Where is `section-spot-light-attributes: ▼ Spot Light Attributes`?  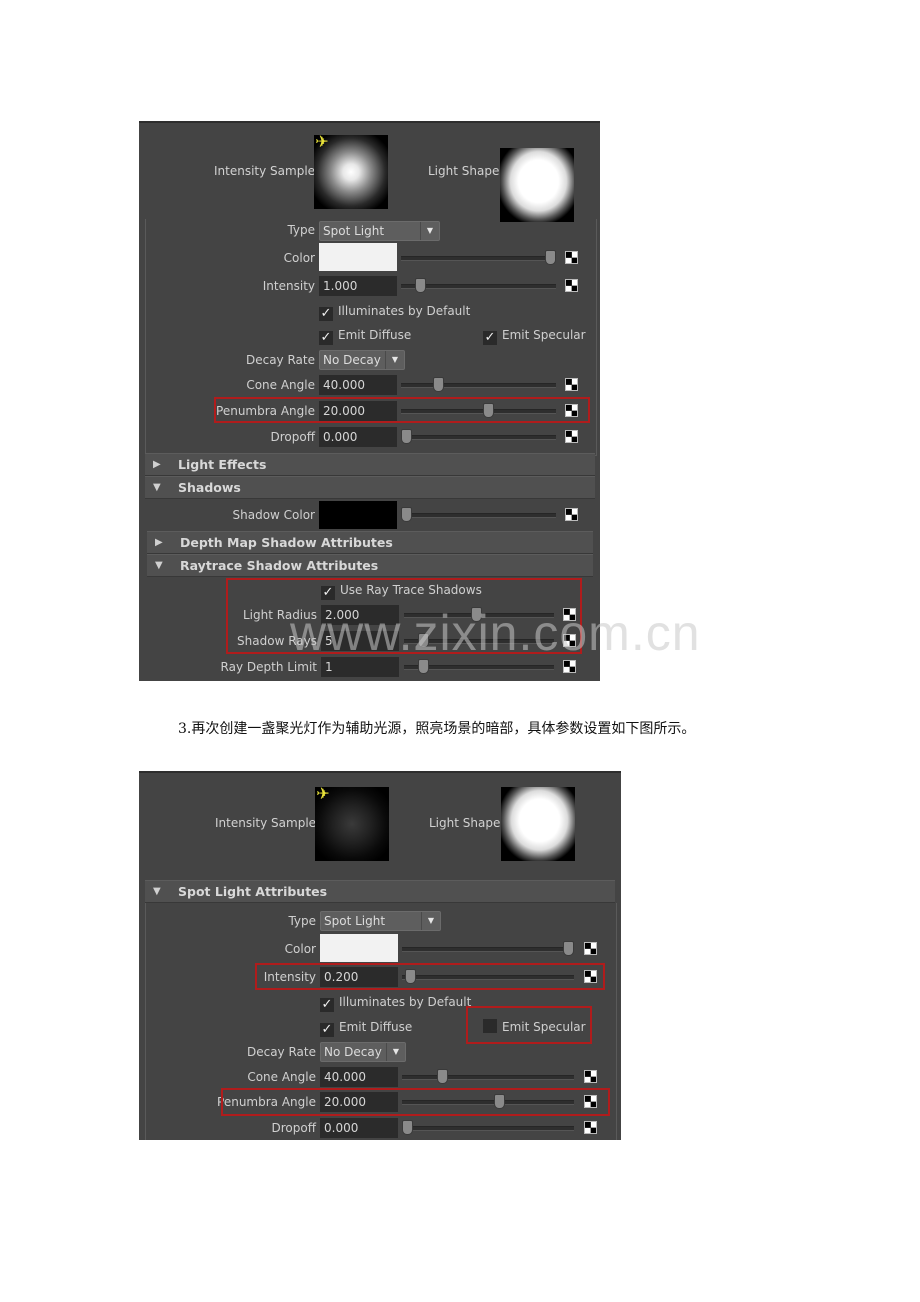 section-spot-light-attributes: ▼ Spot Light Attributes is located at coordinates (380, 891).